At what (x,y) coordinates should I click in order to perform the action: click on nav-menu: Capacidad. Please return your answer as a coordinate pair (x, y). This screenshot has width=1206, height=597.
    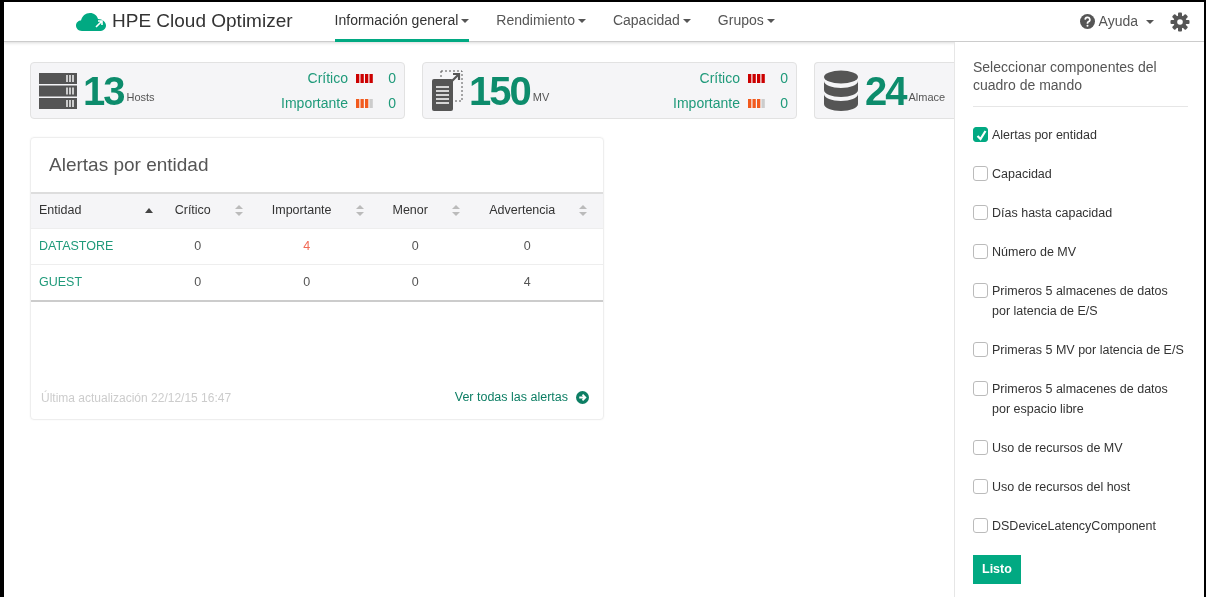
    Looking at the image, I should click on (651, 21).